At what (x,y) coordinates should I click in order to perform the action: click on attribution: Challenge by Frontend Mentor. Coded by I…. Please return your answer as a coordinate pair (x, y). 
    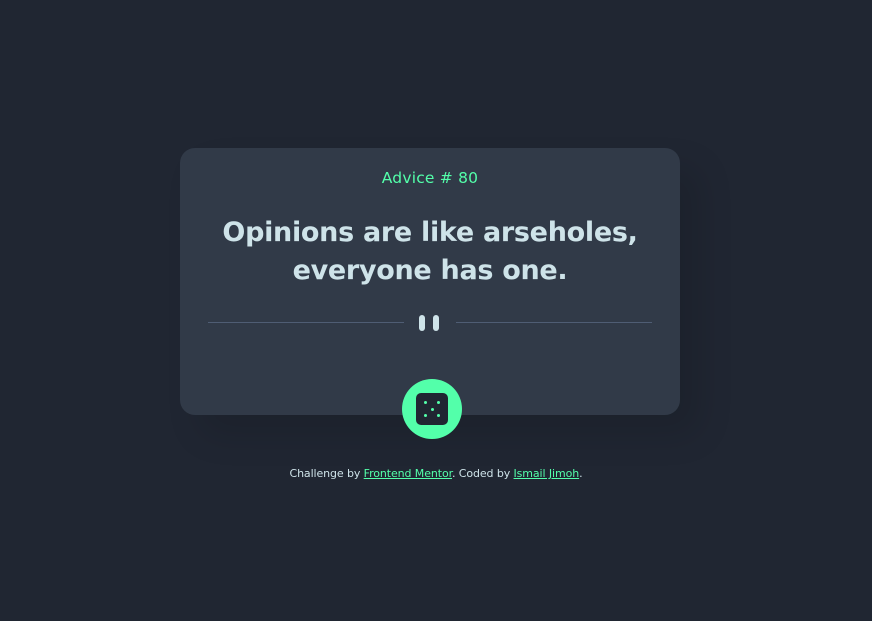
    Looking at the image, I should click on (436, 473).